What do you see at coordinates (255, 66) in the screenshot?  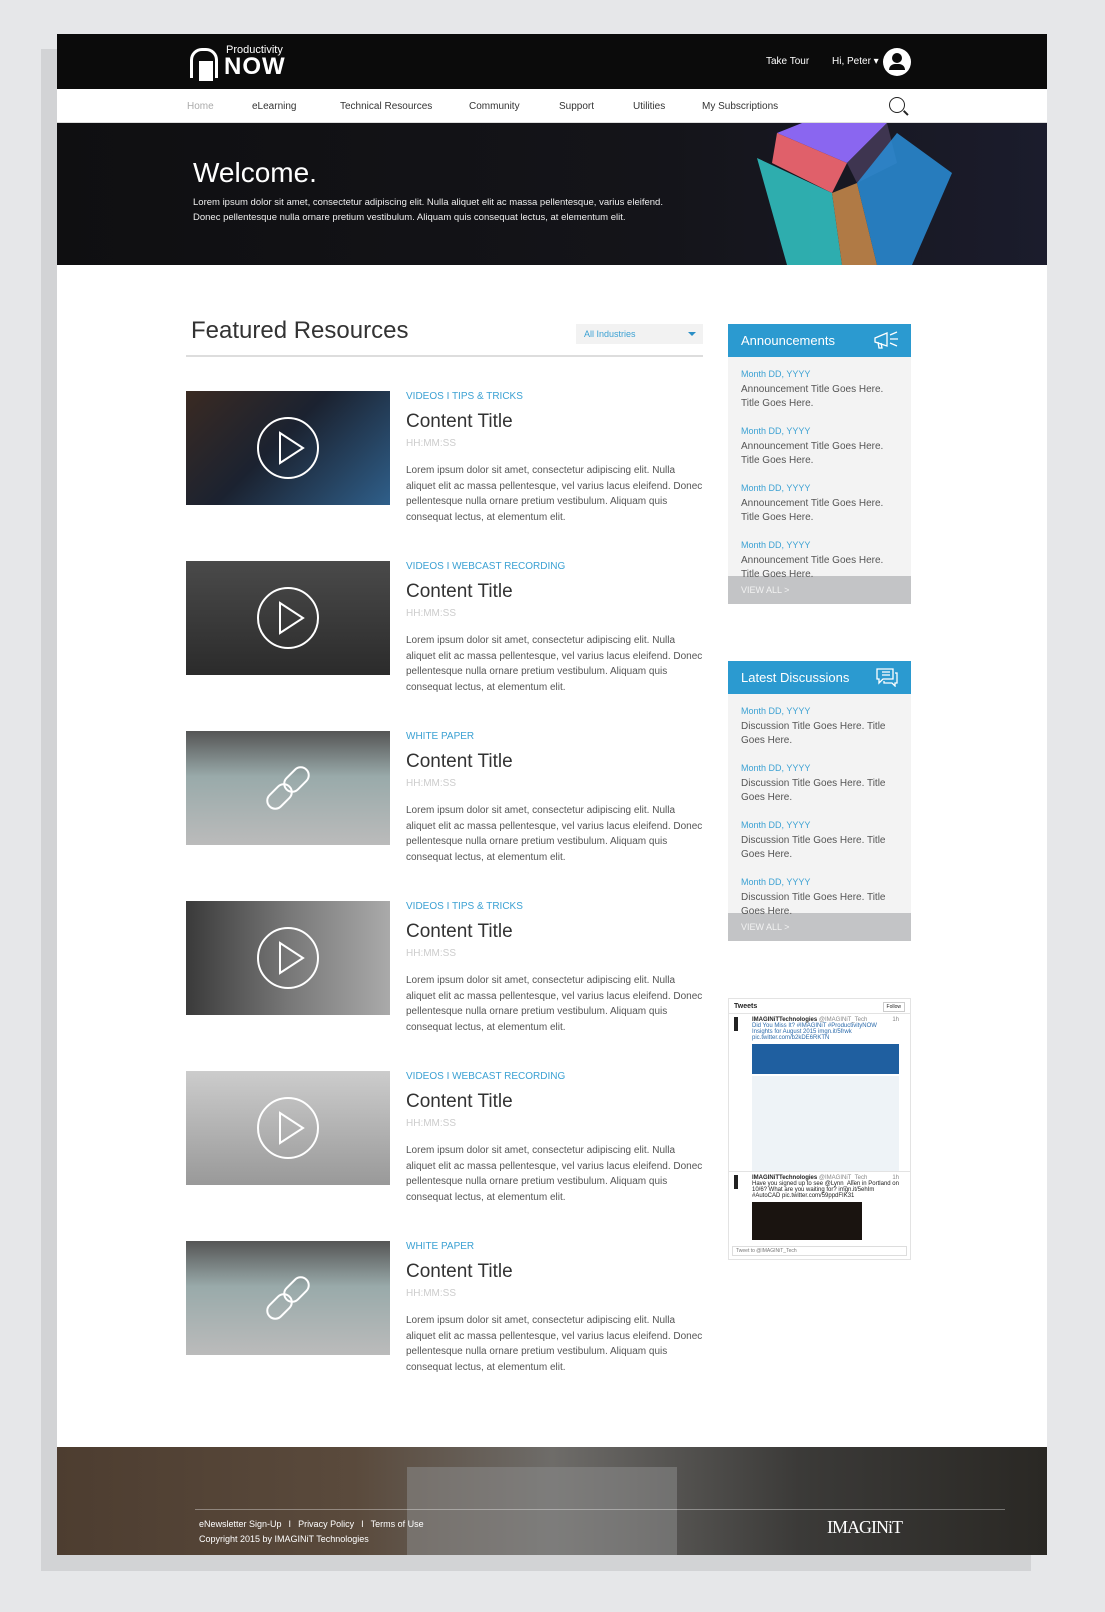 I see `logo-title: NOW` at bounding box center [255, 66].